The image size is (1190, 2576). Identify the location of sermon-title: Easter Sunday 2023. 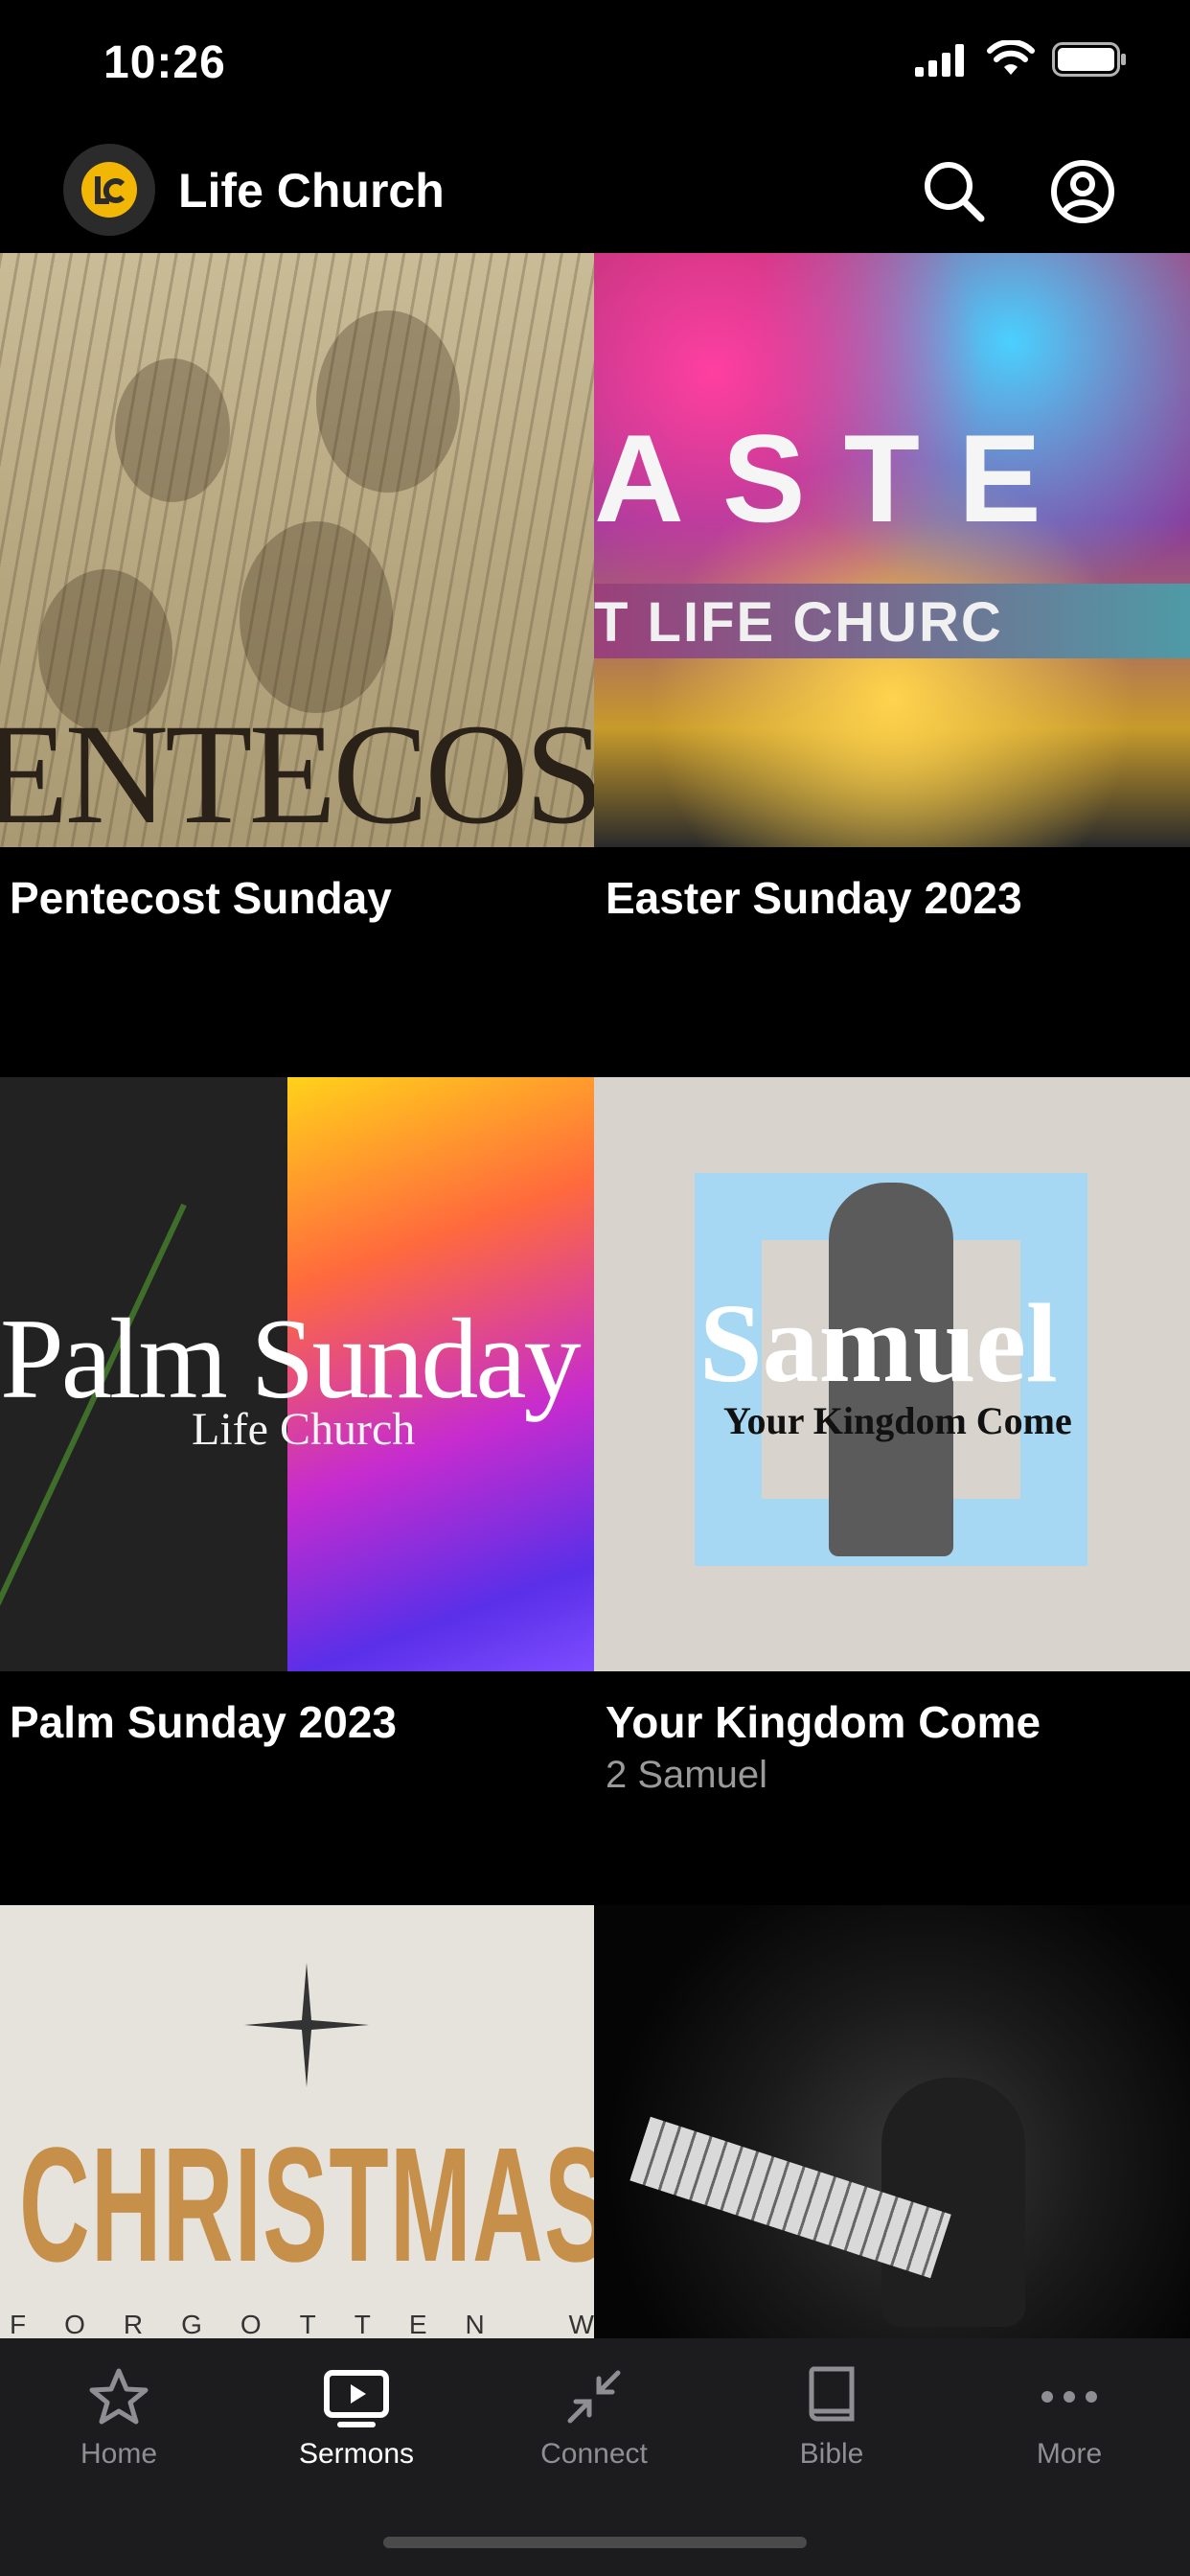
(814, 898).